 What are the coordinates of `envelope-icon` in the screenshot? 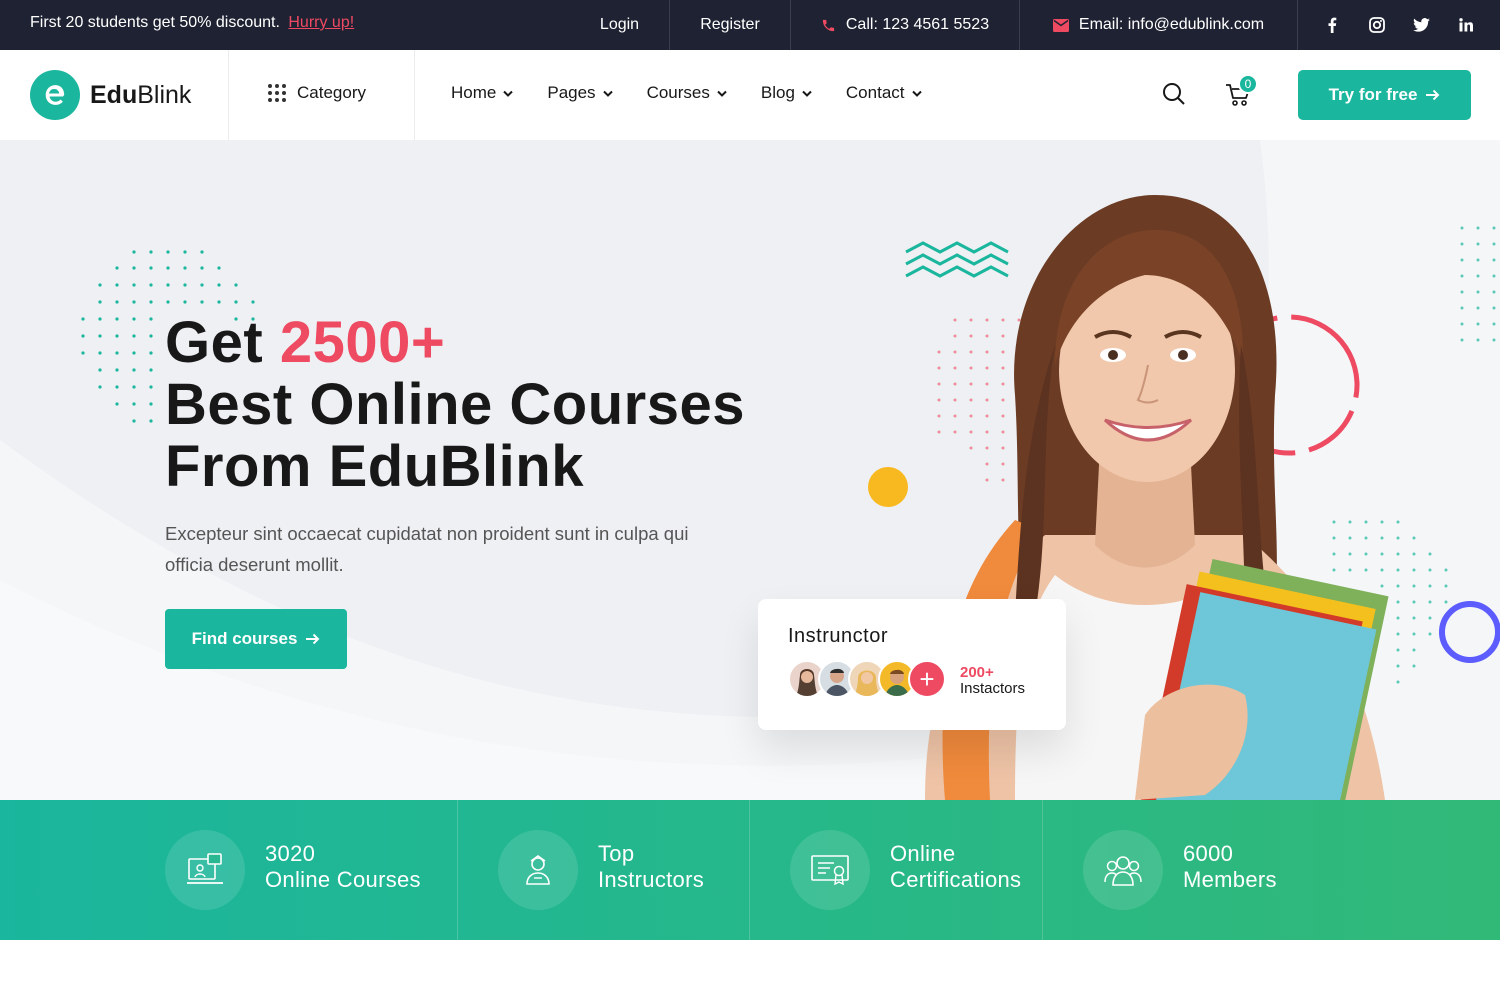 It's located at (1060, 25).